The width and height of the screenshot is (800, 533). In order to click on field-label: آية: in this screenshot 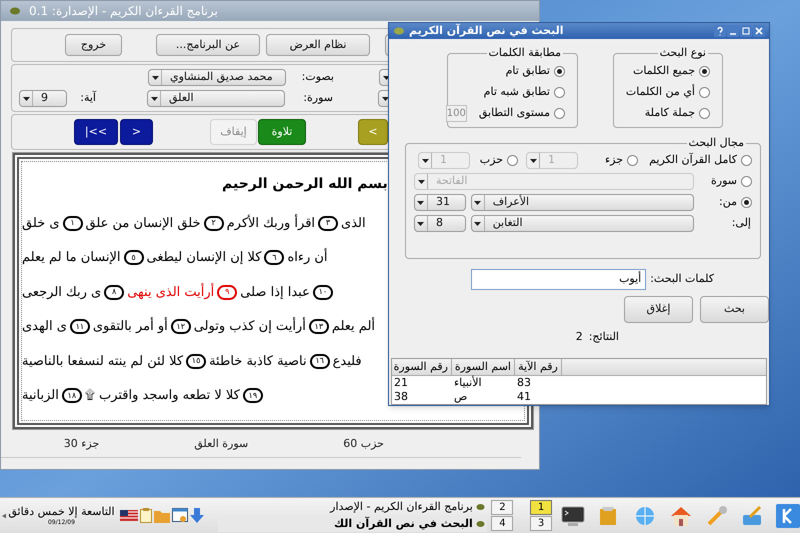, I will do `click(87, 98)`.